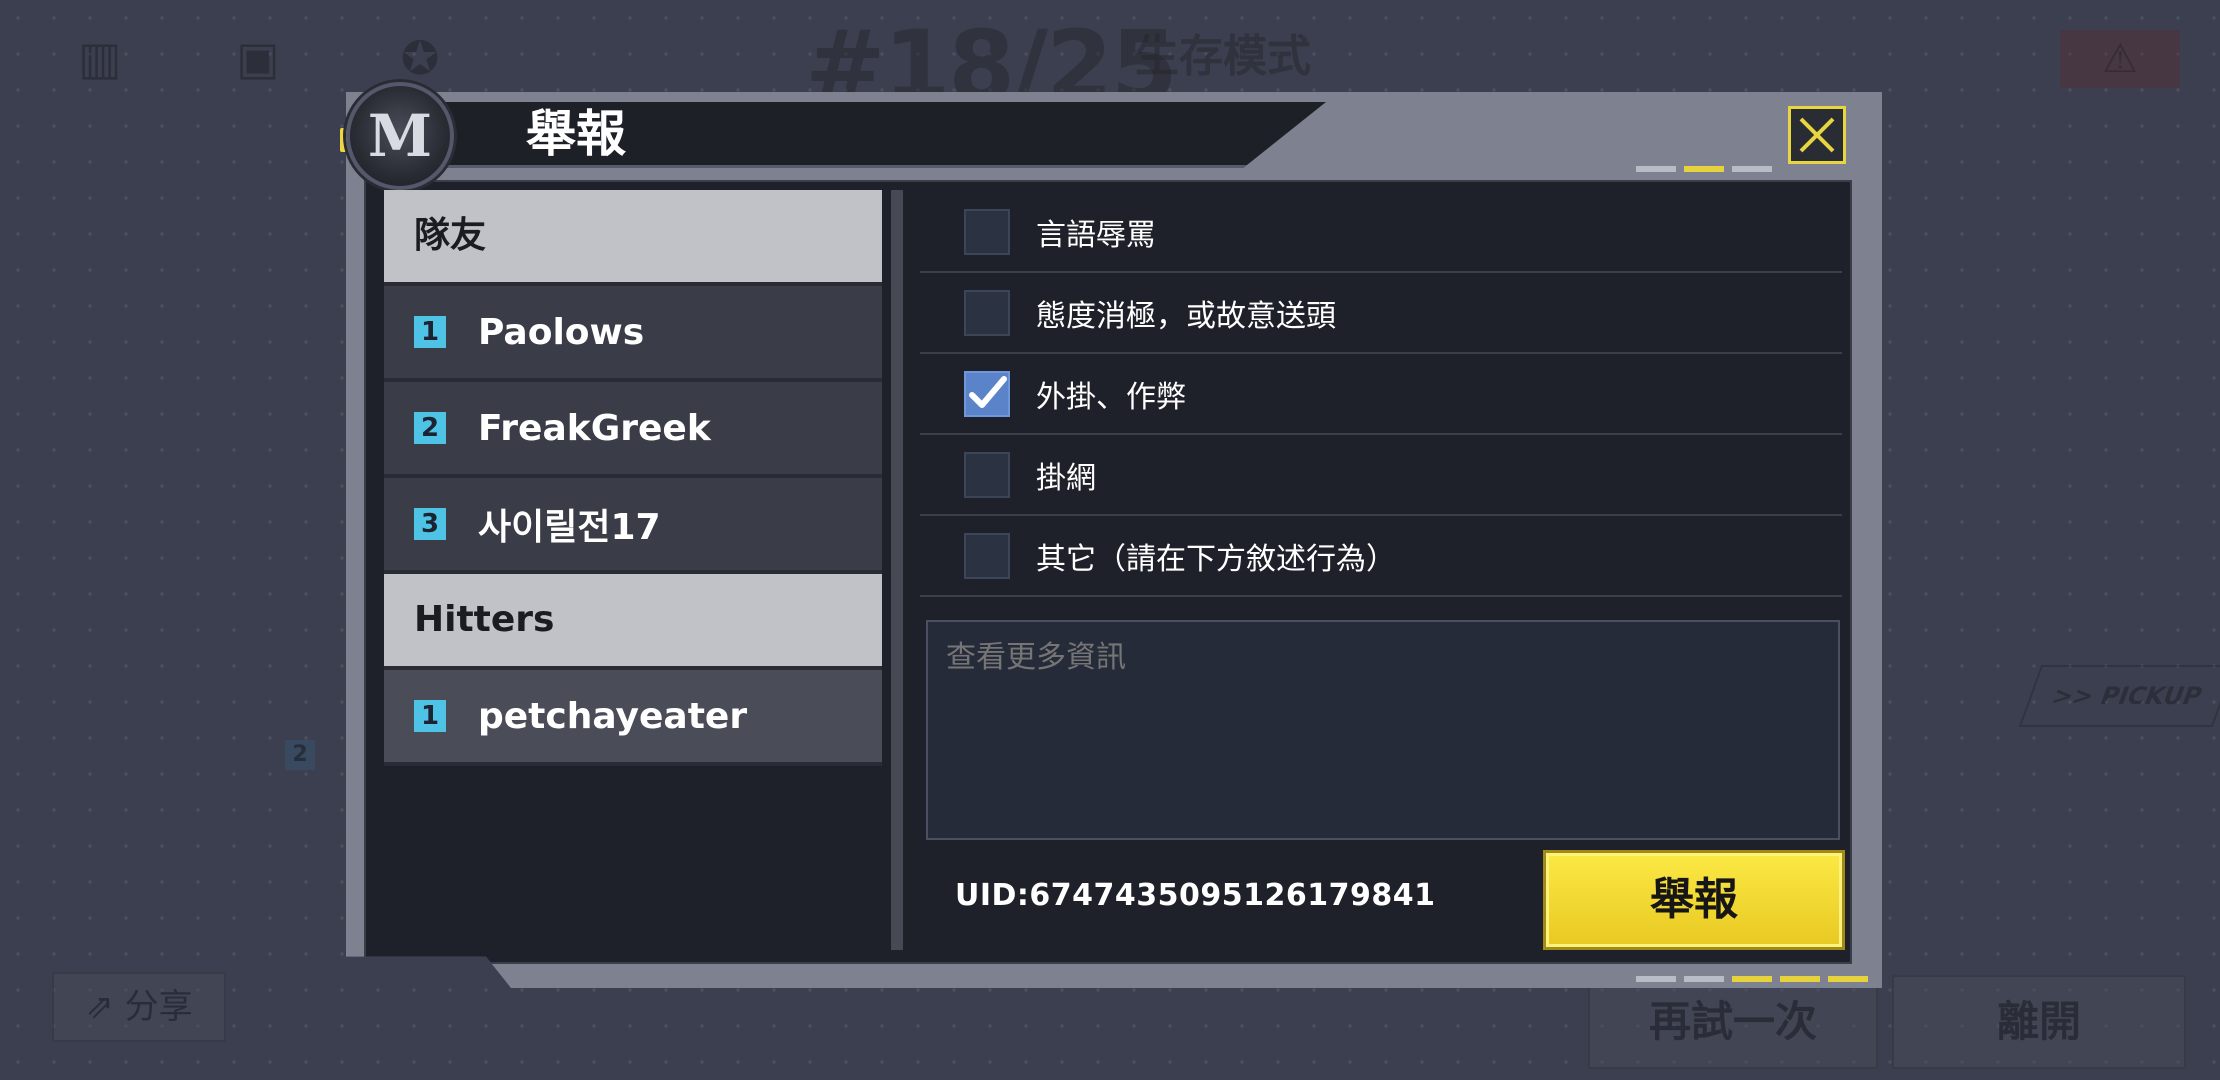  What do you see at coordinates (1381, 232) in the screenshot?
I see `reason-option-verbal-abuse: 言語辱罵` at bounding box center [1381, 232].